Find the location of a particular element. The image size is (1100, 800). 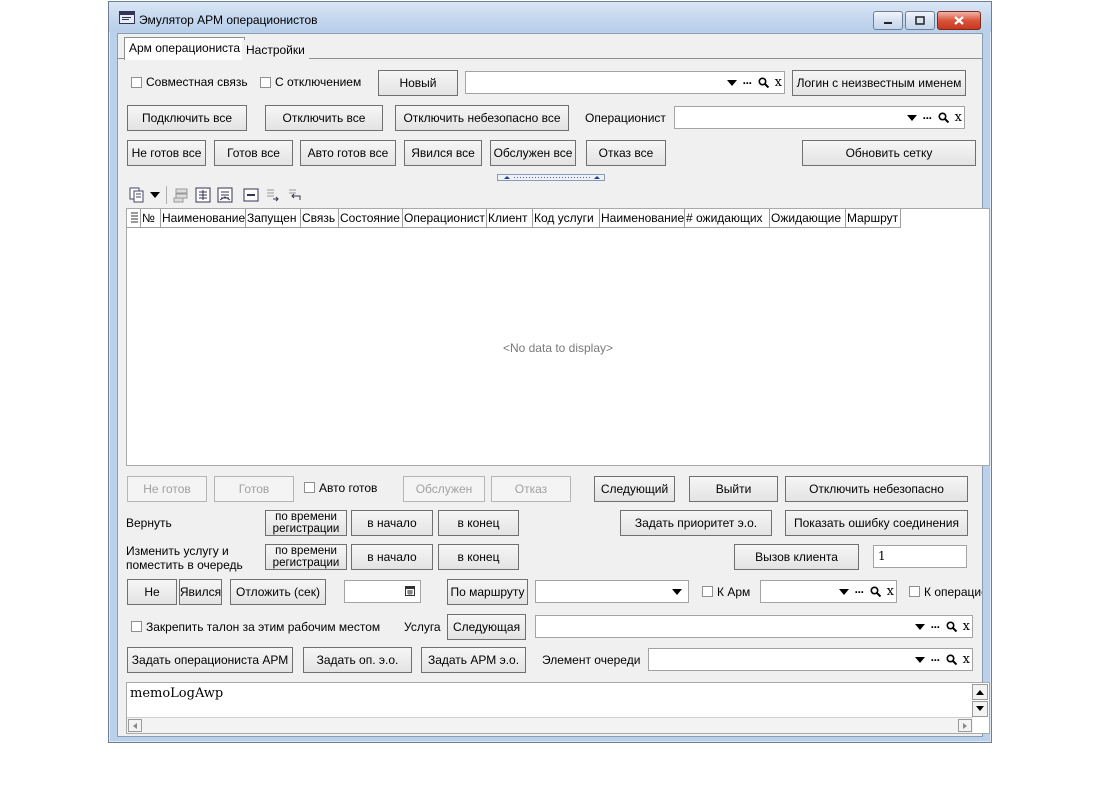

set-arm-eo-button: Задать АРМ э.о. is located at coordinates (473, 660).